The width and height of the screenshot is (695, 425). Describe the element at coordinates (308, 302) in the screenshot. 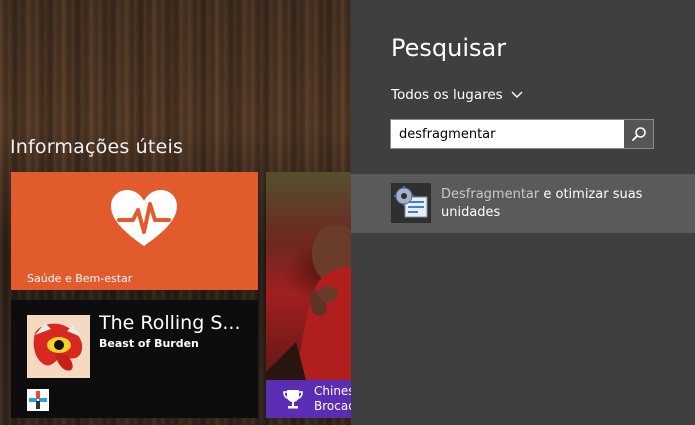

I see `player-photo` at that location.